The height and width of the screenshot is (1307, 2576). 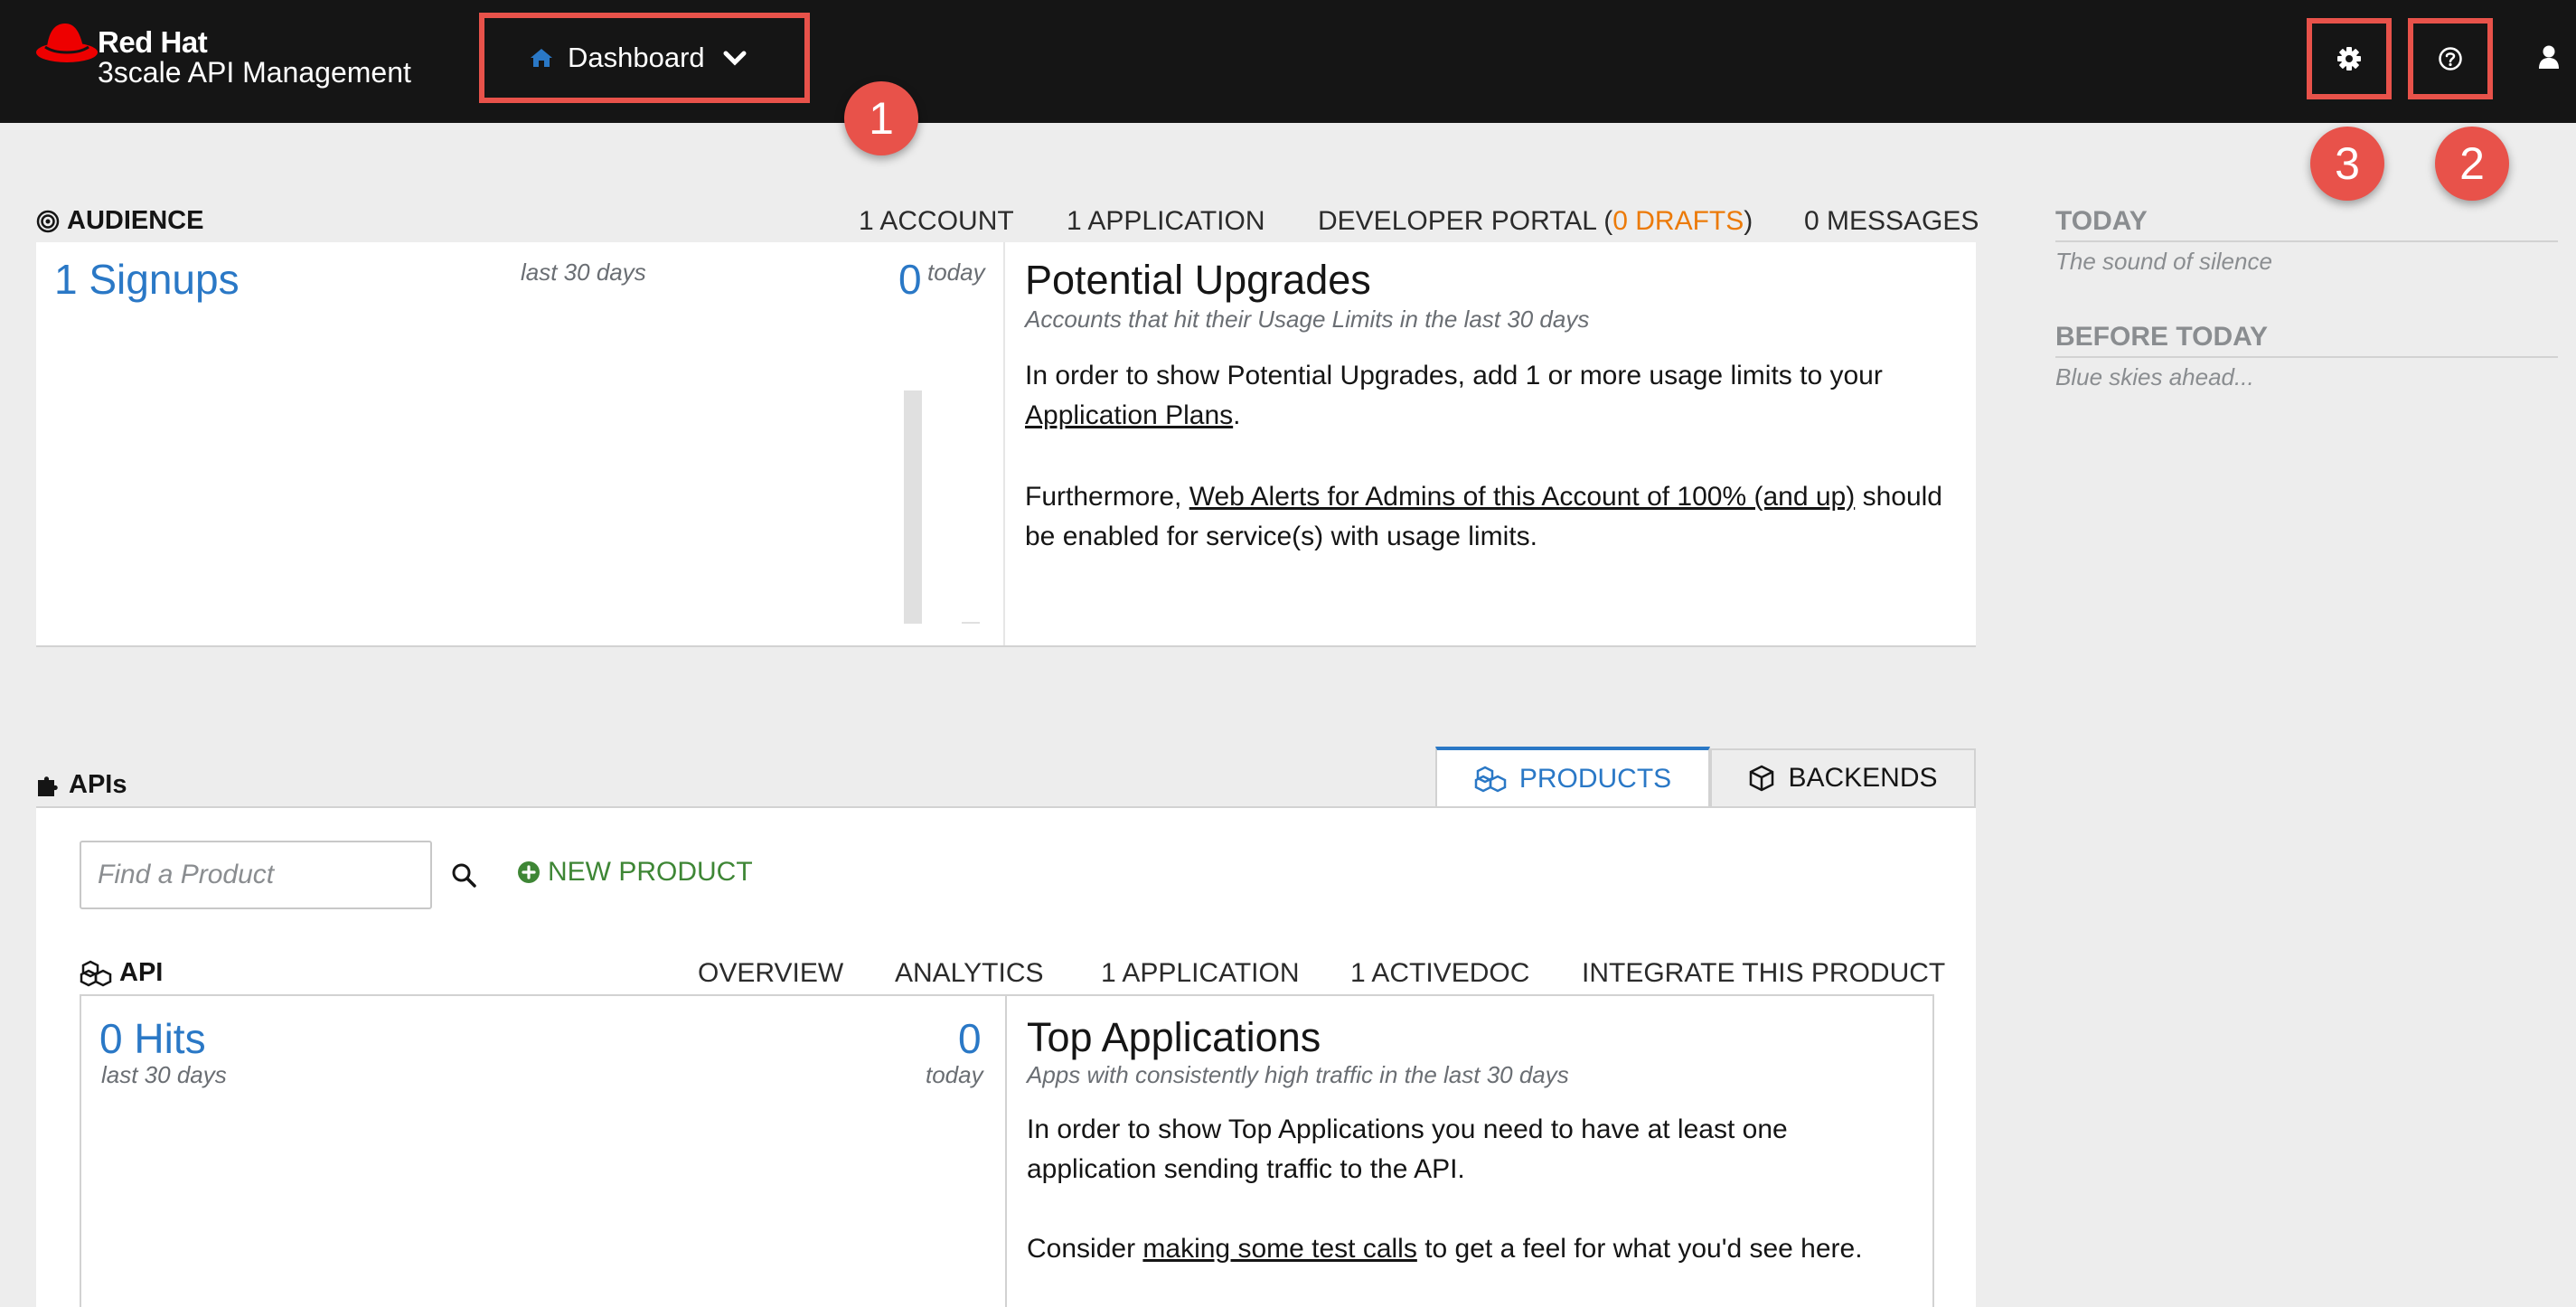 What do you see at coordinates (2306, 357) in the screenshot?
I see `before-today-rule` at bounding box center [2306, 357].